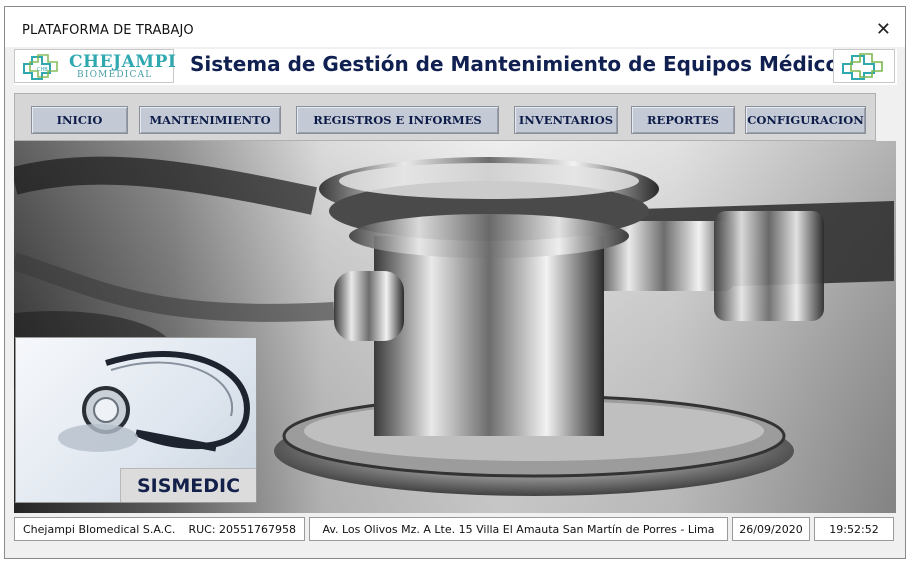  What do you see at coordinates (42, 70) in the screenshot?
I see `svg-text: CHB` at bounding box center [42, 70].